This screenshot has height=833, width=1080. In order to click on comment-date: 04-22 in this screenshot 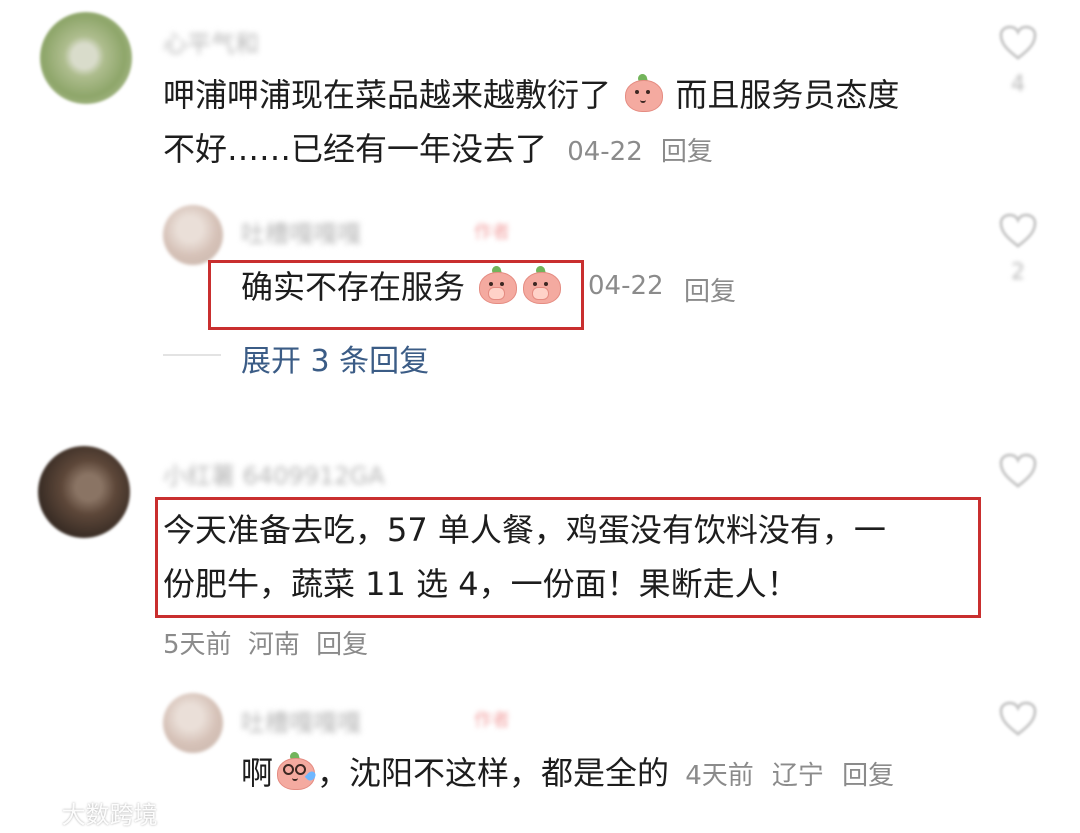, I will do `click(605, 152)`.